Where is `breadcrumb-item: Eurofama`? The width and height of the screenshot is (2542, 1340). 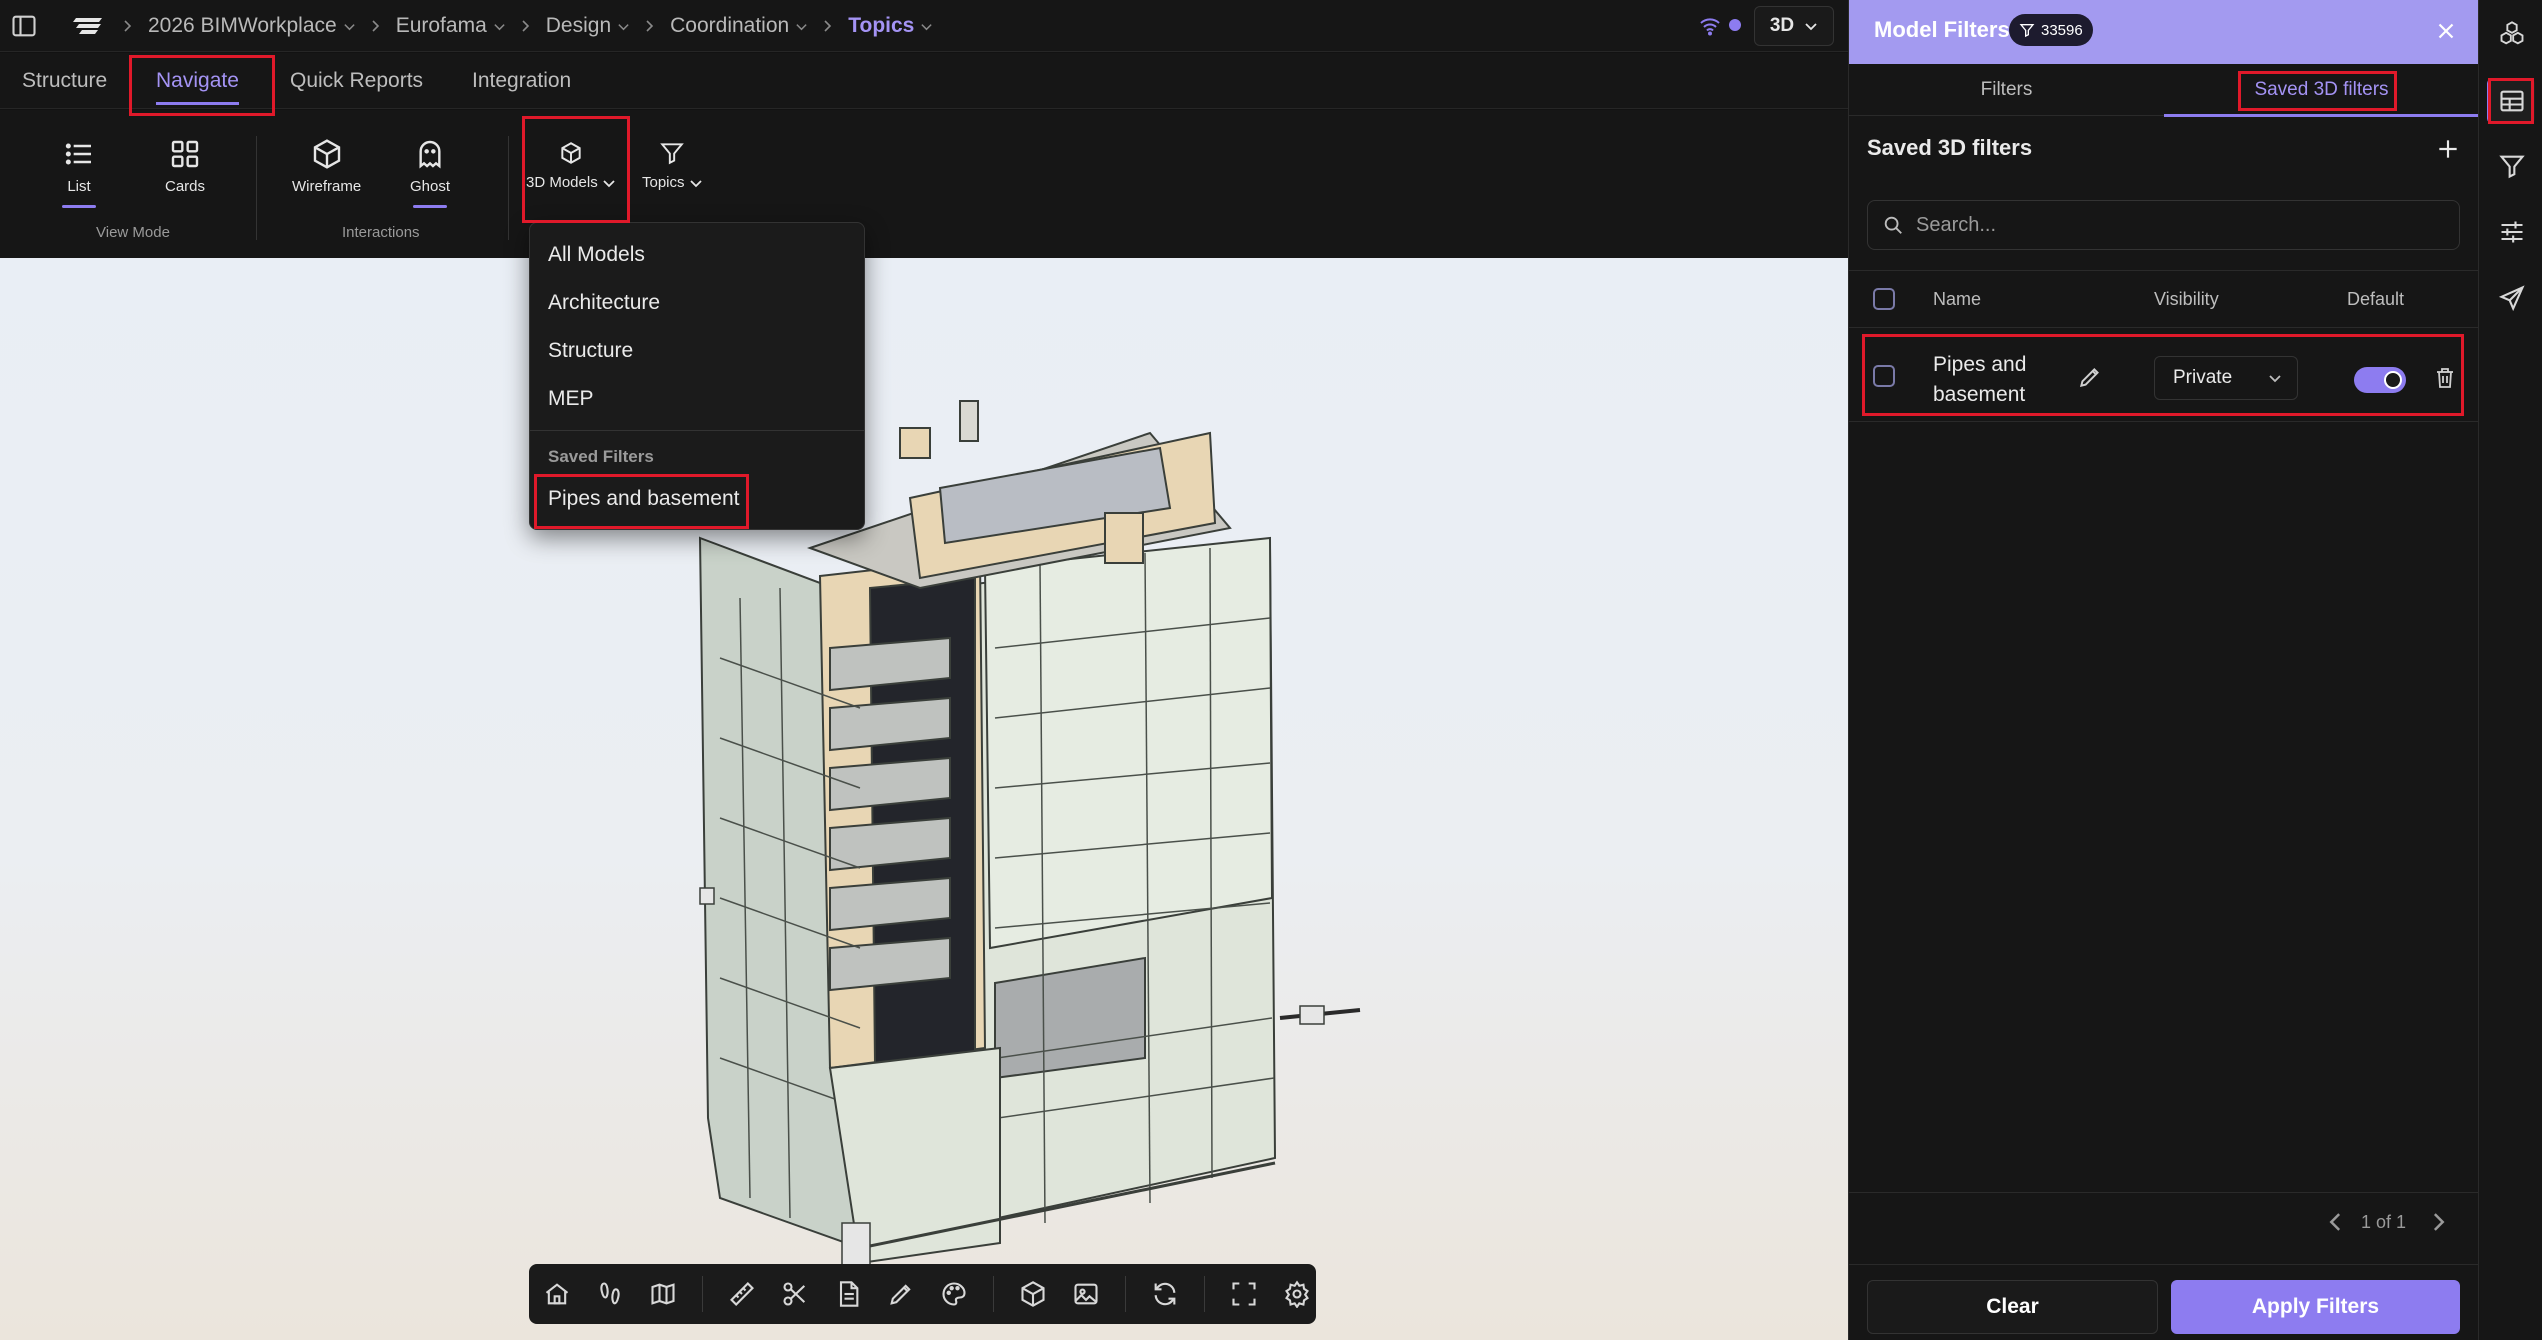 breadcrumb-item: Eurofama is located at coordinates (437, 26).